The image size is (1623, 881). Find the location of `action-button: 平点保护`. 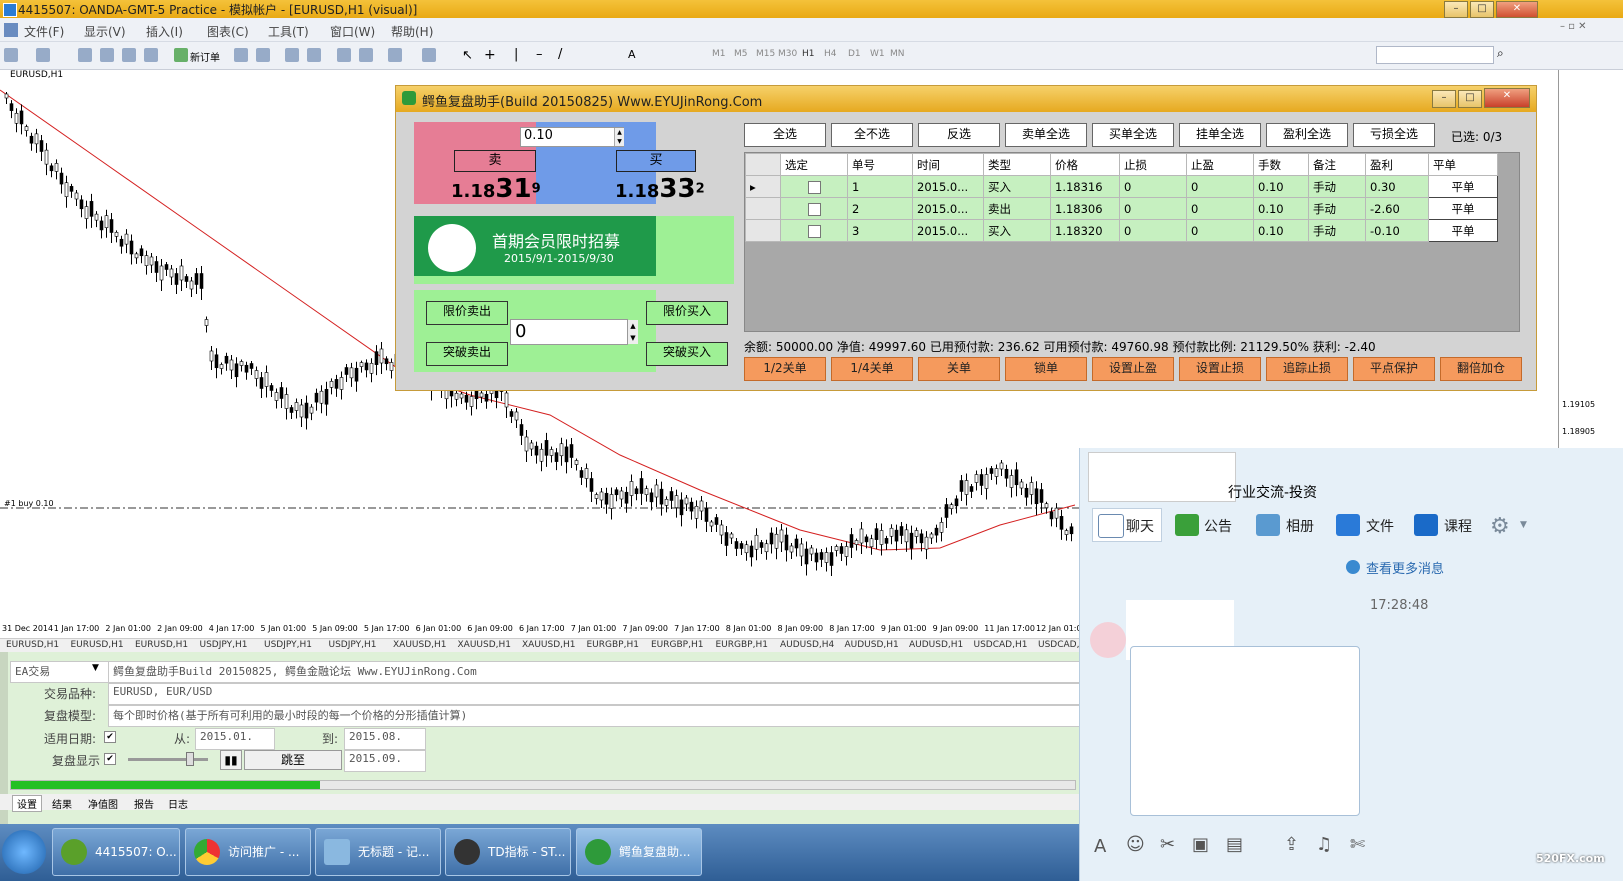

action-button: 平点保护 is located at coordinates (1394, 369).